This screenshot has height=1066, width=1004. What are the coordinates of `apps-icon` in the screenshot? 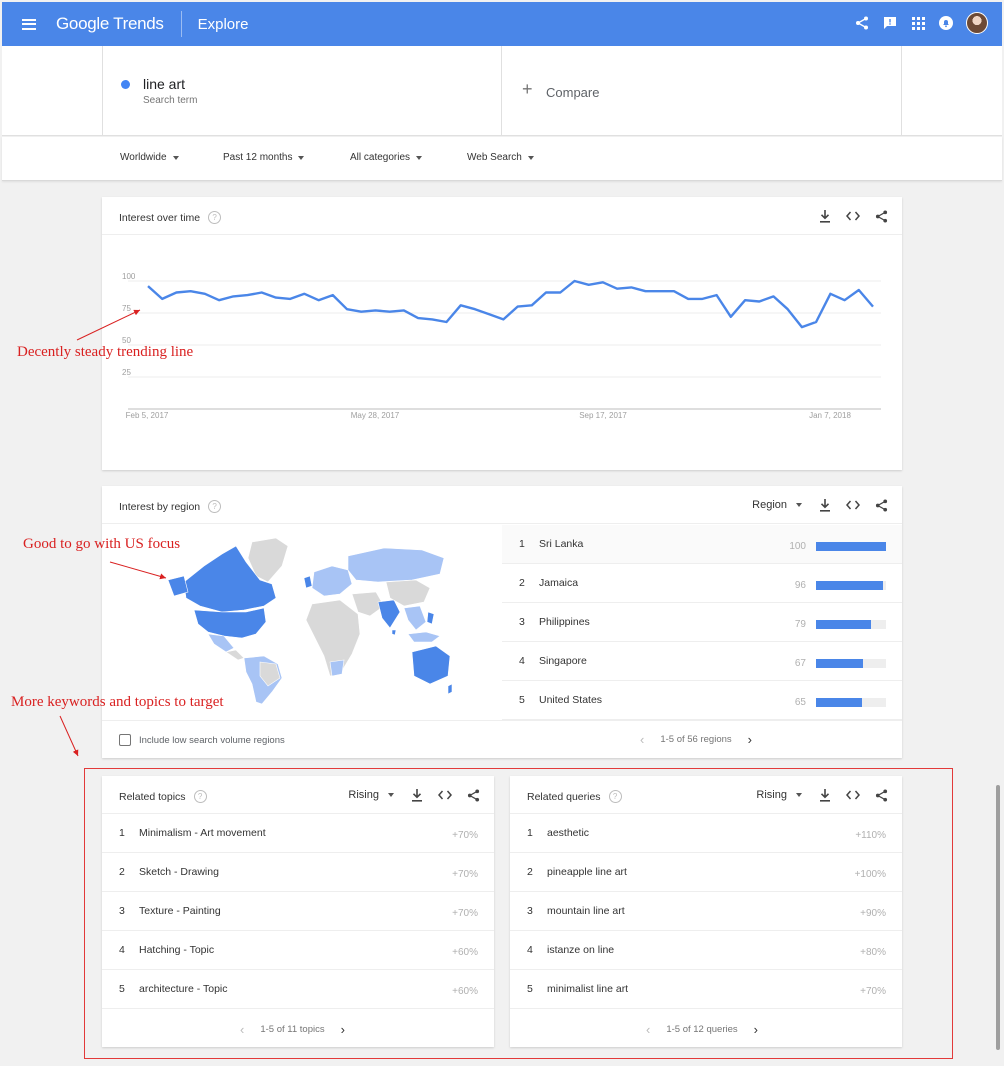 It's located at (918, 23).